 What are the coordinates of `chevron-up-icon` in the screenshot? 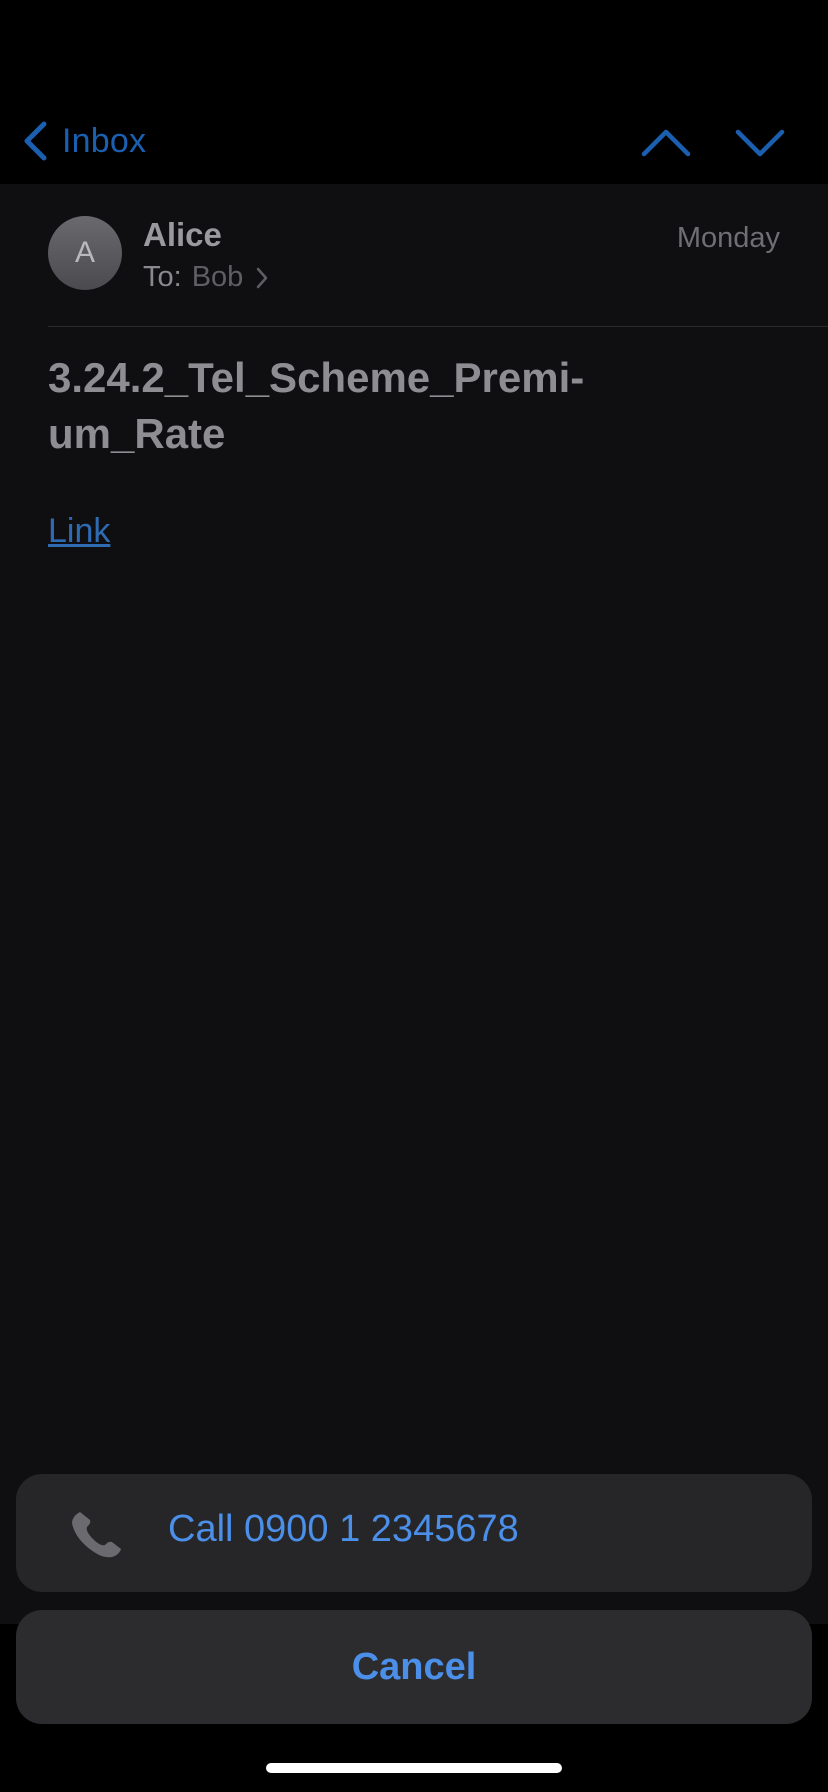 It's located at (666, 143).